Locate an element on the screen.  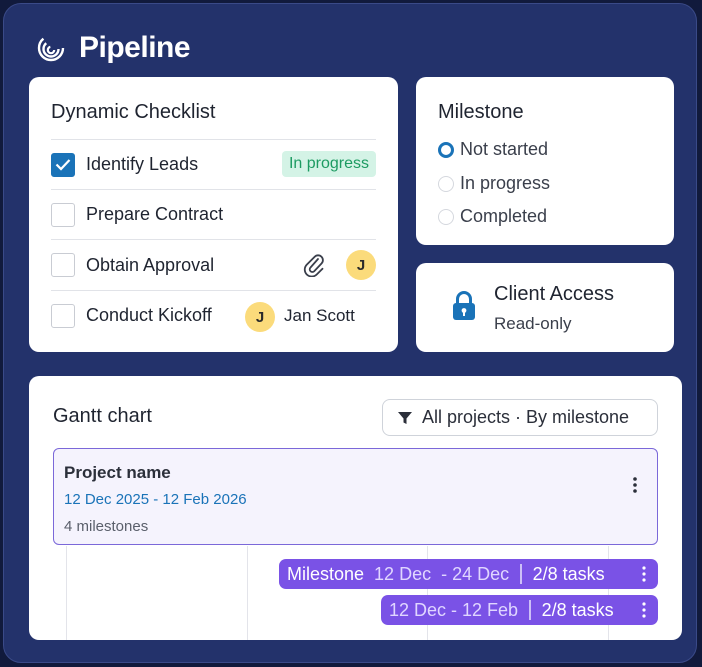
radio-option-completed: Completed is located at coordinates (492, 216).